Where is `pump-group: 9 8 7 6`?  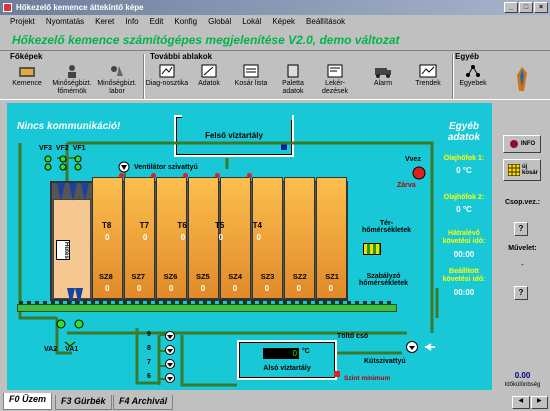 pump-group: 9 8 7 6 is located at coordinates (167, 359).